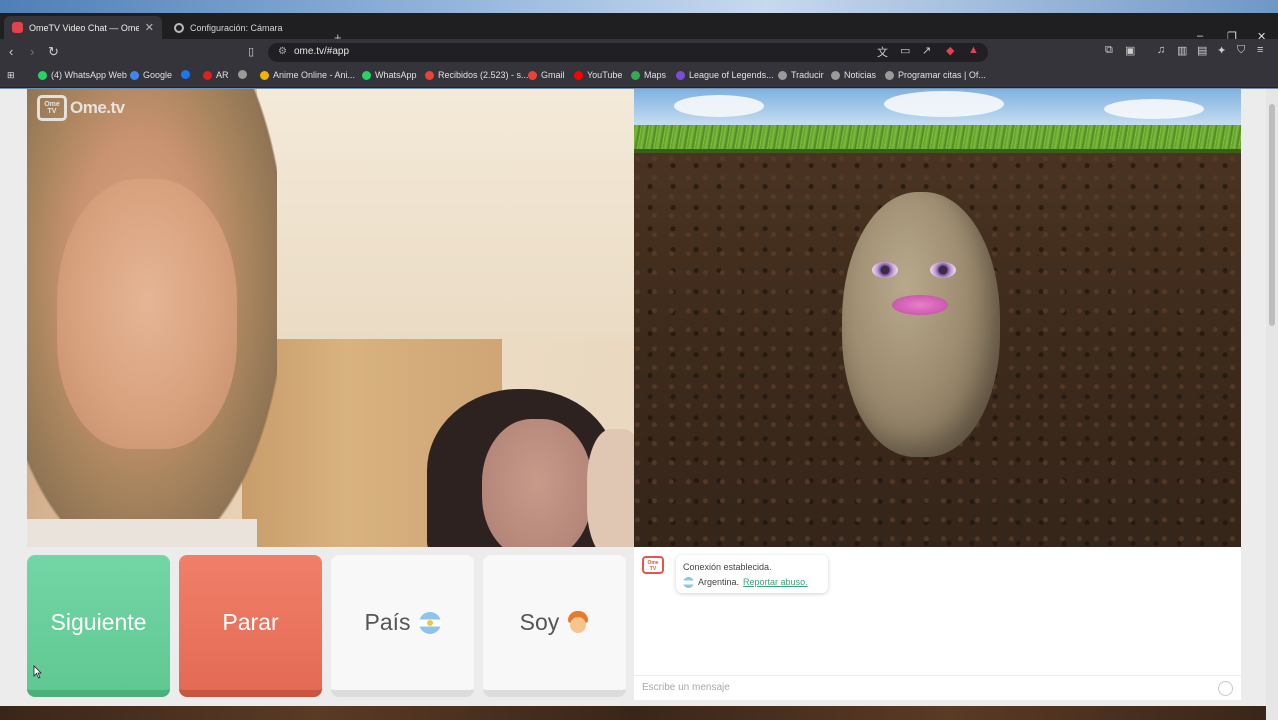  What do you see at coordinates (598, 75) in the screenshot?
I see `bookmark-item: YouTube` at bounding box center [598, 75].